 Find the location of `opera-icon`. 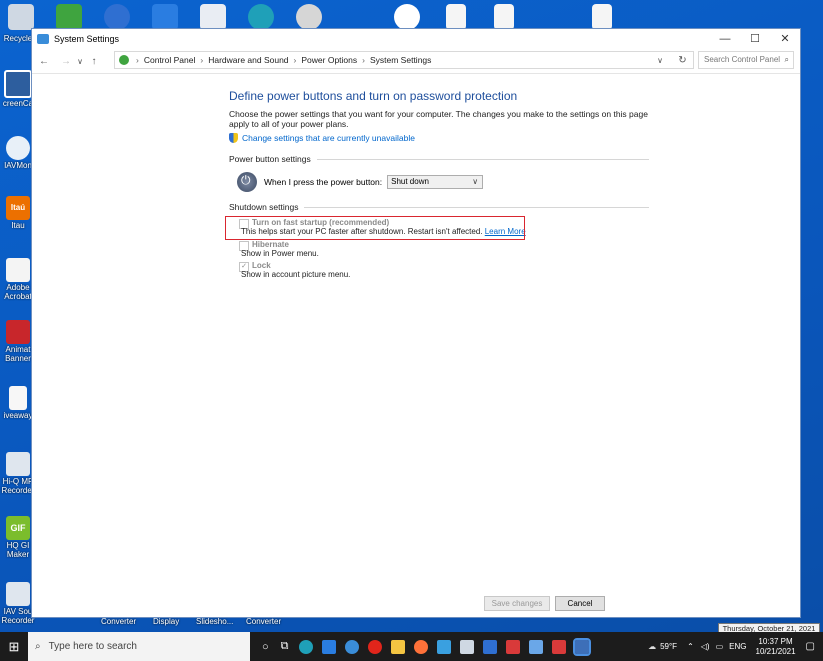

opera-icon is located at coordinates (374, 646).